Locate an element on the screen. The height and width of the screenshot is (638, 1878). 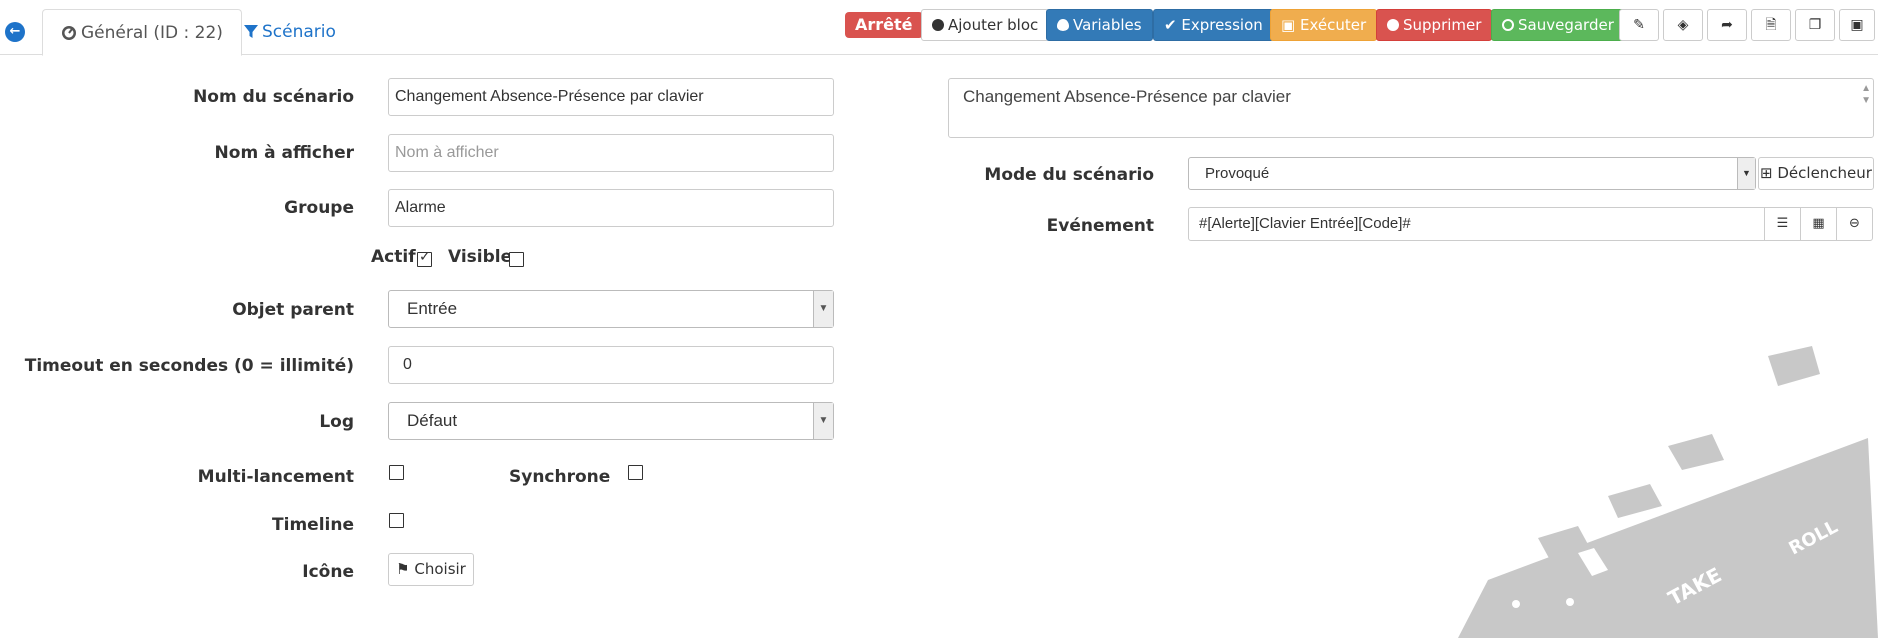
expression-button: ✔ Expression is located at coordinates (1213, 25).